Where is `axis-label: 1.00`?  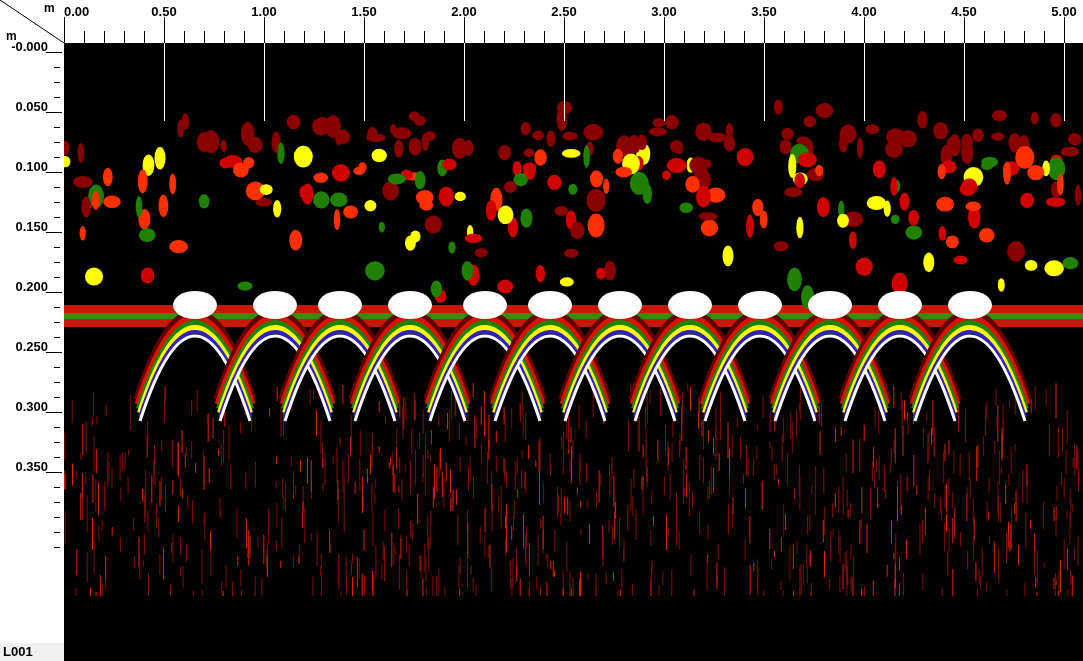 axis-label: 1.00 is located at coordinates (264, 12).